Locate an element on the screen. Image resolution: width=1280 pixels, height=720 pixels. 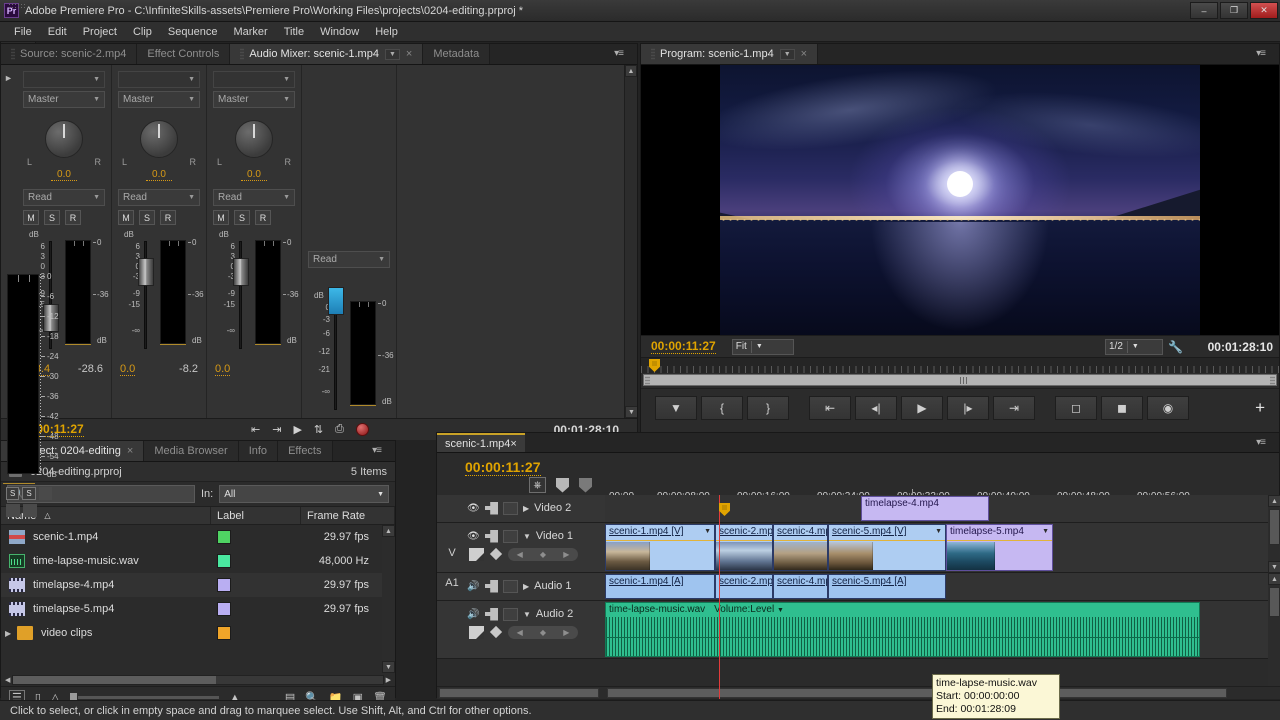
keyframe-navigator: ◀ ◆ ▶ is located at coordinates (543, 632).